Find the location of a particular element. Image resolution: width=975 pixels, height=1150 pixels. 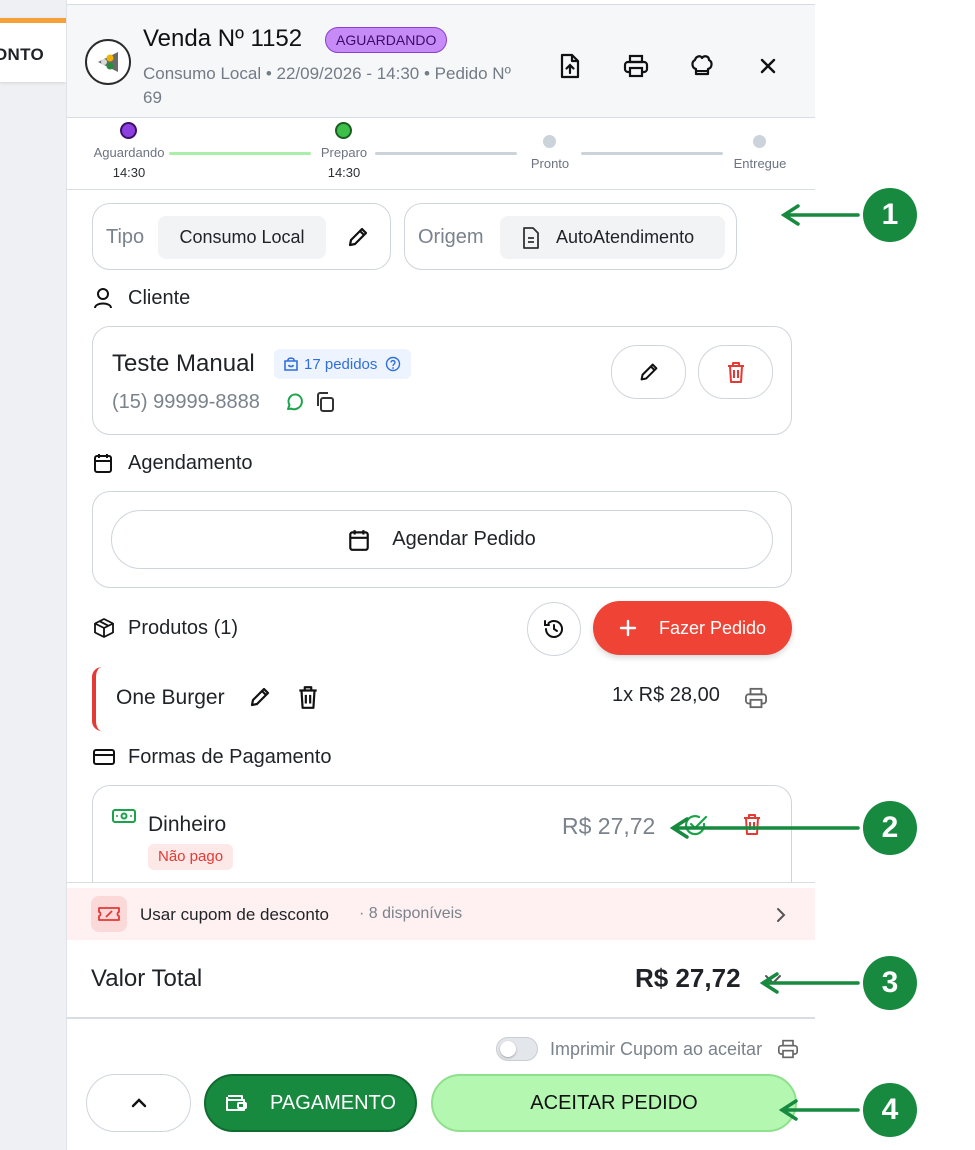

annotation-marker-2: 2 is located at coordinates (890, 828).